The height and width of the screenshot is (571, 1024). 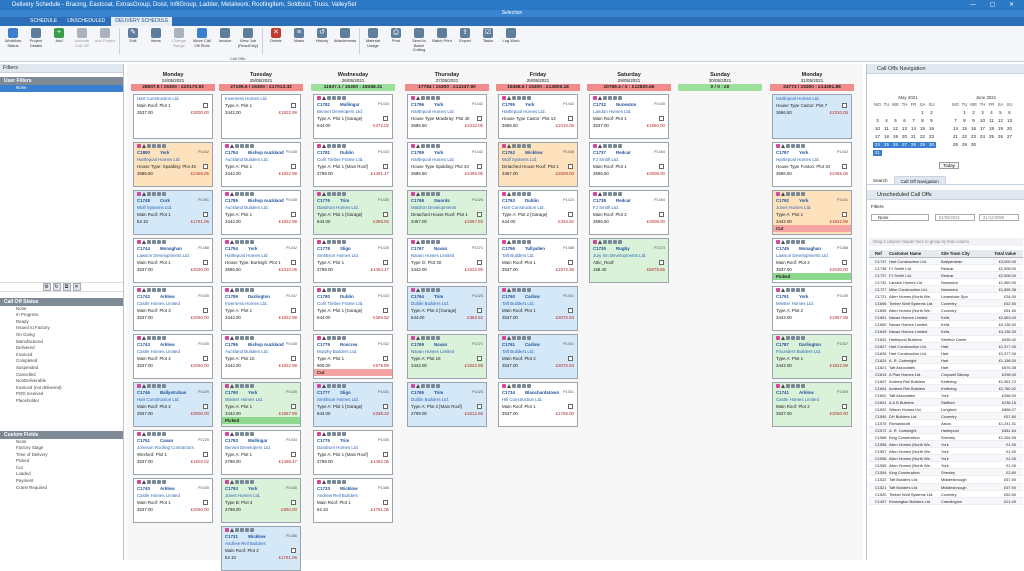 I want to click on calendar-day: 25, so click(x=886, y=145).